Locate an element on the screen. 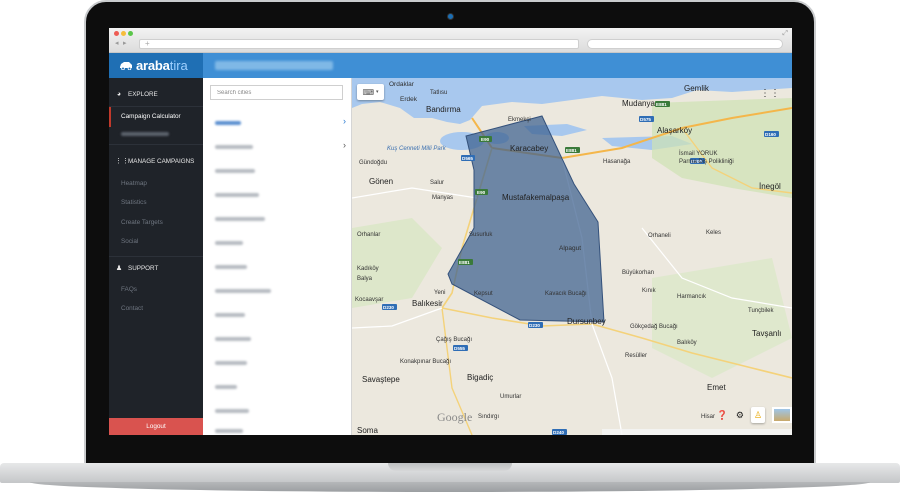  map-label: Susurluk is located at coordinates (481, 235).